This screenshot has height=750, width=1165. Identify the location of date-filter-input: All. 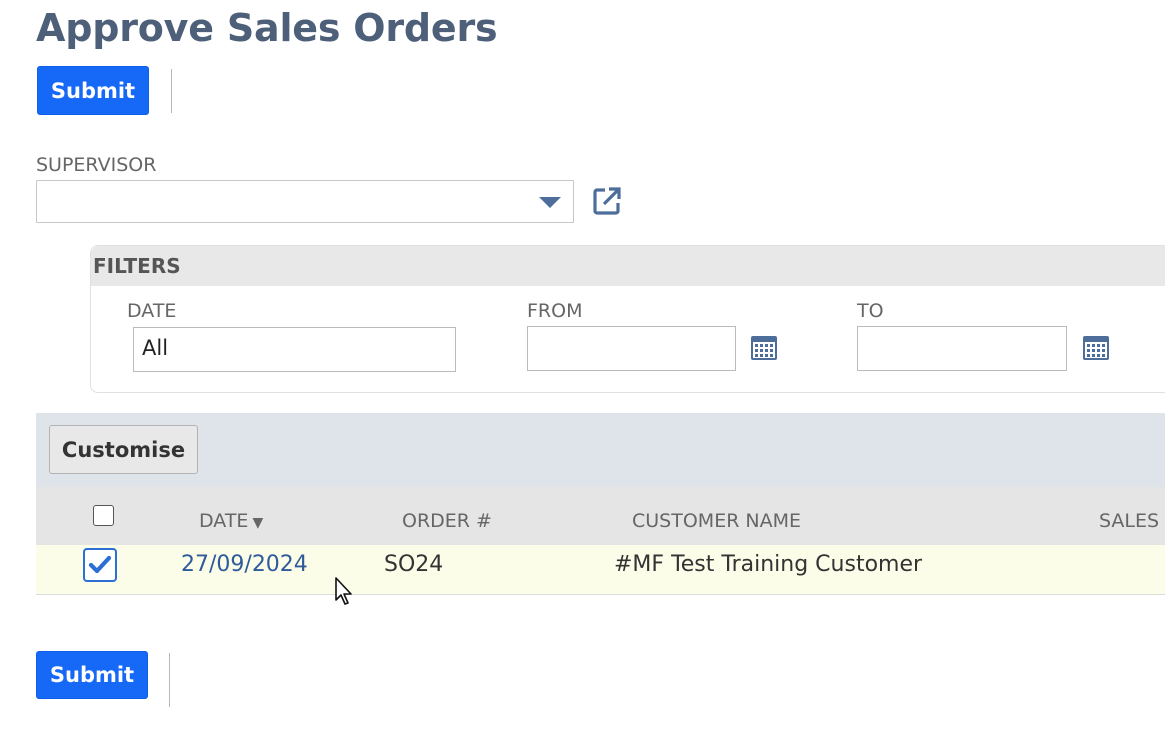
(294, 349).